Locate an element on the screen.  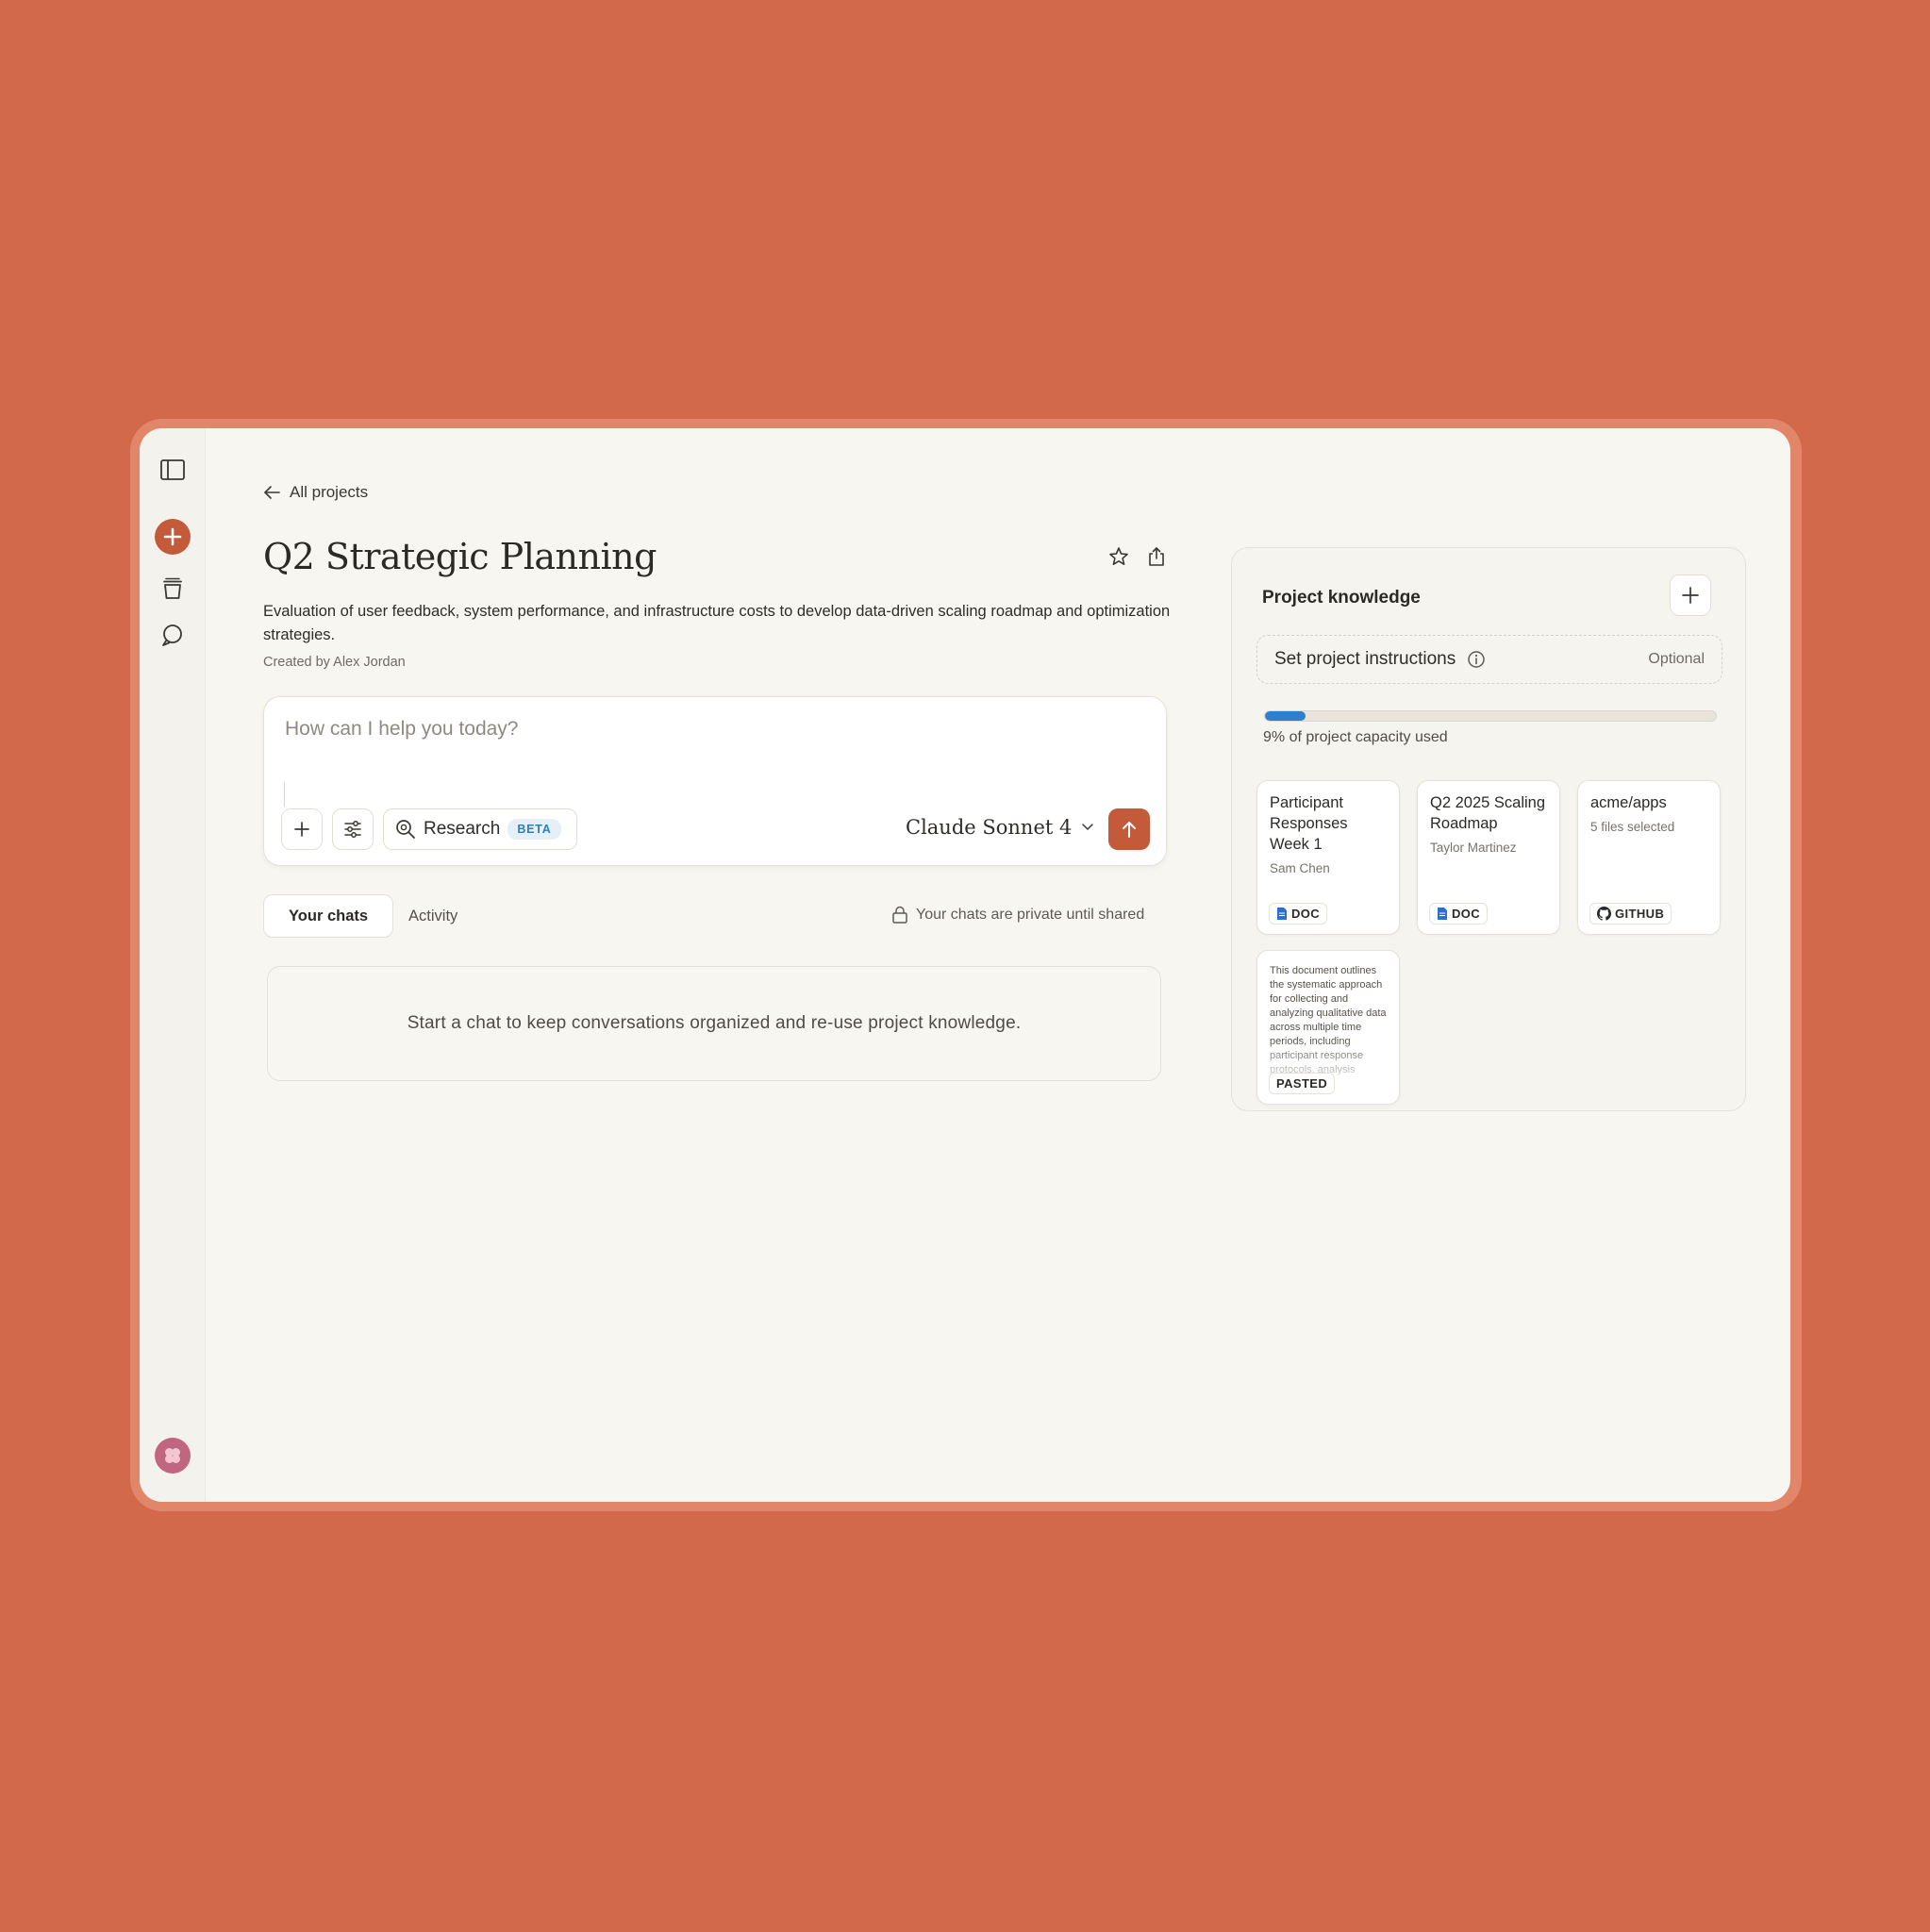
file-title-text: Participant Responses Week 1 is located at coordinates (1309, 823).